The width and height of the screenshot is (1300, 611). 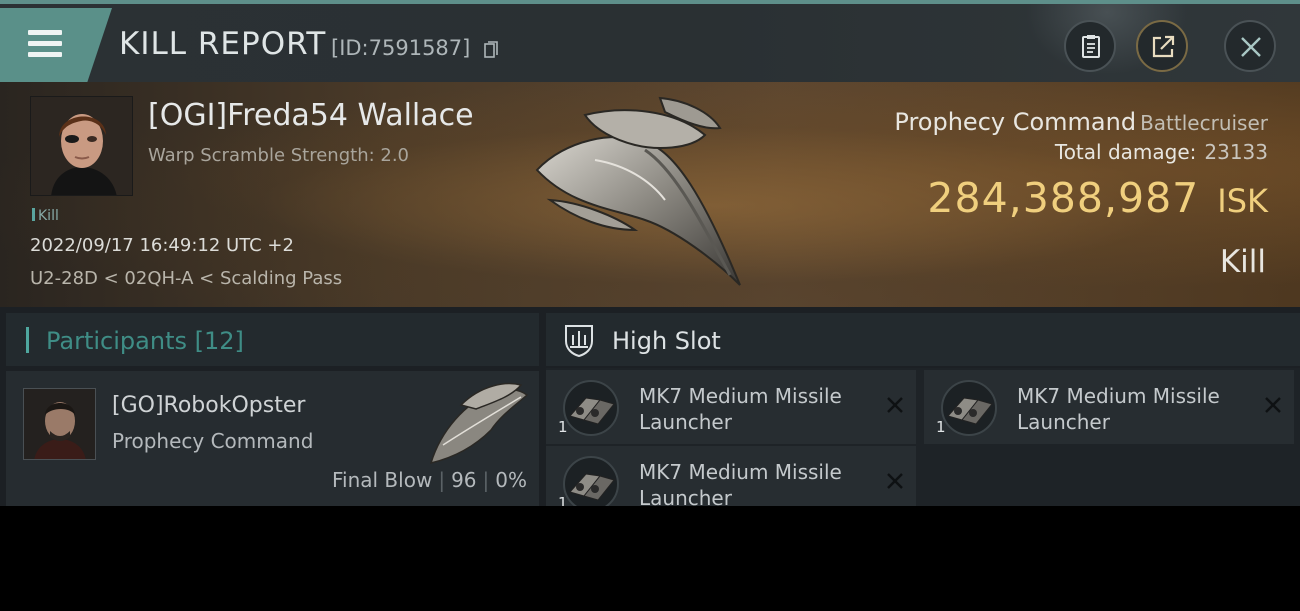 What do you see at coordinates (382, 480) in the screenshot?
I see `final-blow-label: Final Blow` at bounding box center [382, 480].